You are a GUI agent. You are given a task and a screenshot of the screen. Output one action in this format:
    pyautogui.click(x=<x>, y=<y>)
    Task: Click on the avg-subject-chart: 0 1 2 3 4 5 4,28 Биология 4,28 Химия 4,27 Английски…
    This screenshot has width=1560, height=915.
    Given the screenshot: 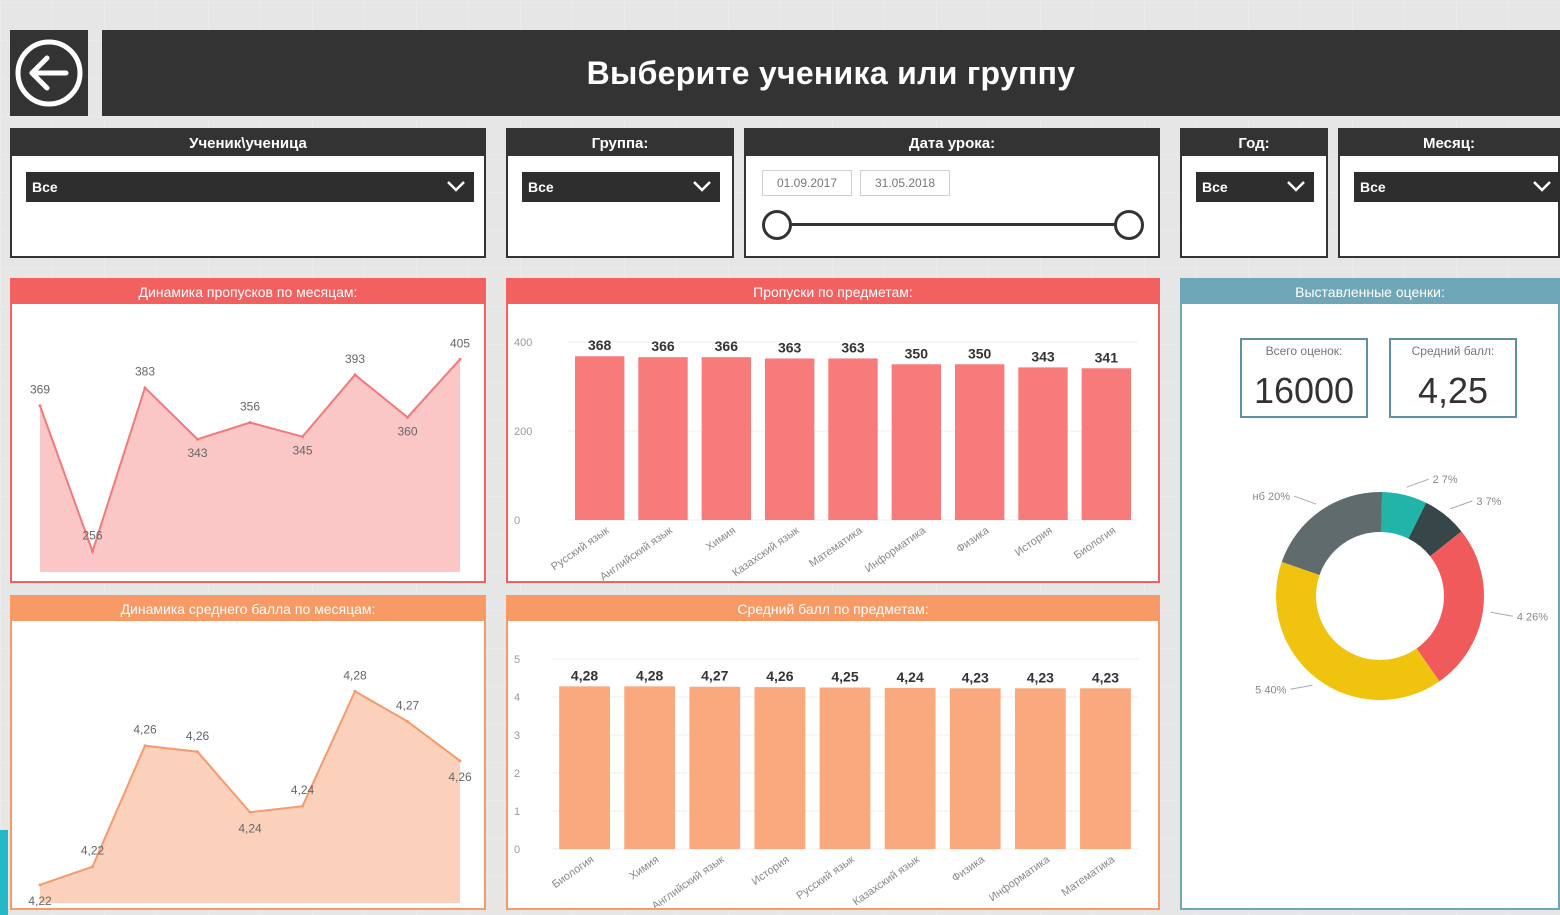 What is the action you would take?
    pyautogui.click(x=826, y=783)
    